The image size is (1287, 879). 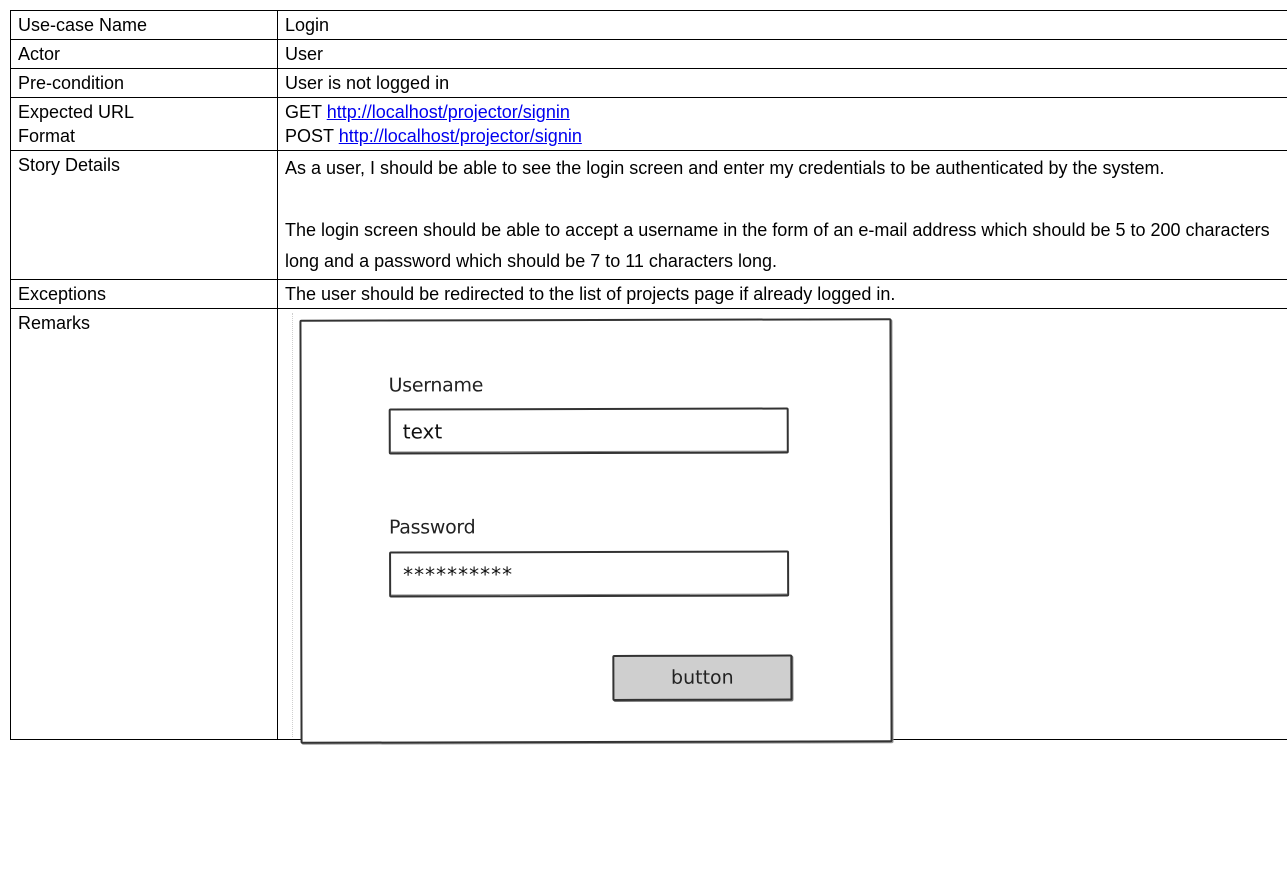 What do you see at coordinates (448, 112) in the screenshot?
I see `get-url-link: http://localhost/projector/signin` at bounding box center [448, 112].